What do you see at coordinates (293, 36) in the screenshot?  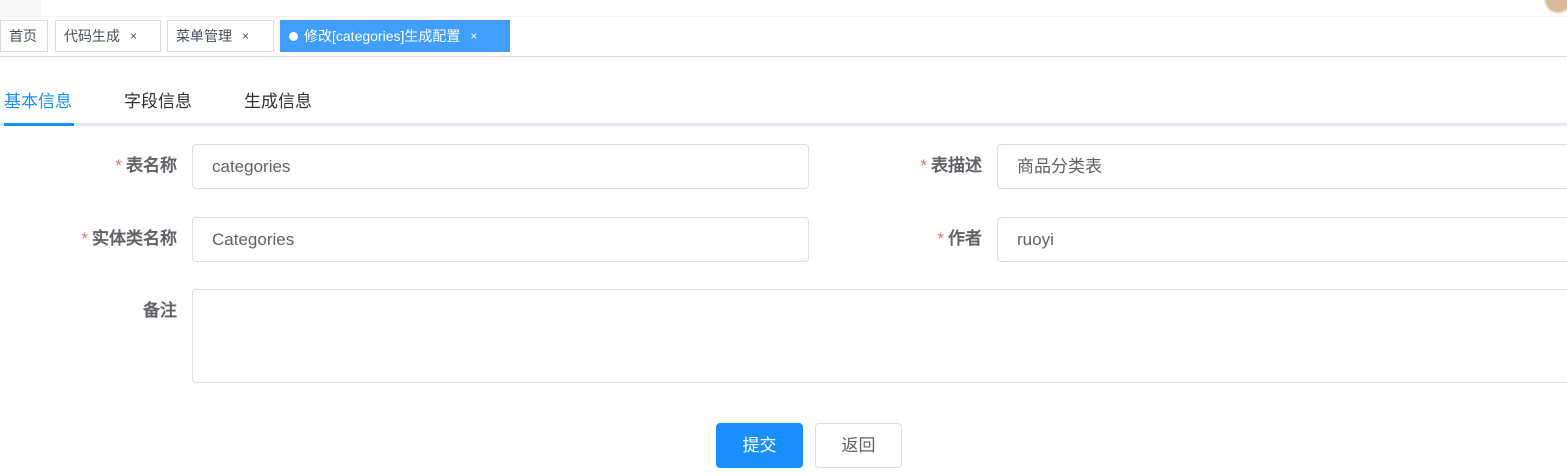 I see `active-dot-icon` at bounding box center [293, 36].